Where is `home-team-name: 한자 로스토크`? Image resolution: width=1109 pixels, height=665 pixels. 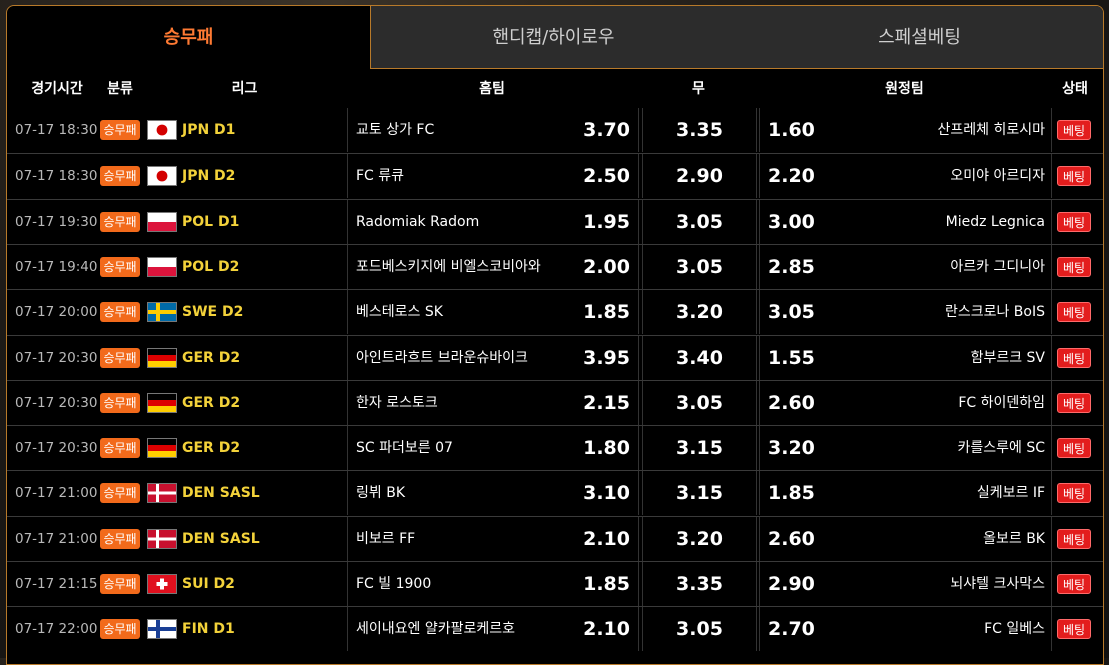 home-team-name: 한자 로스토크 is located at coordinates (397, 402).